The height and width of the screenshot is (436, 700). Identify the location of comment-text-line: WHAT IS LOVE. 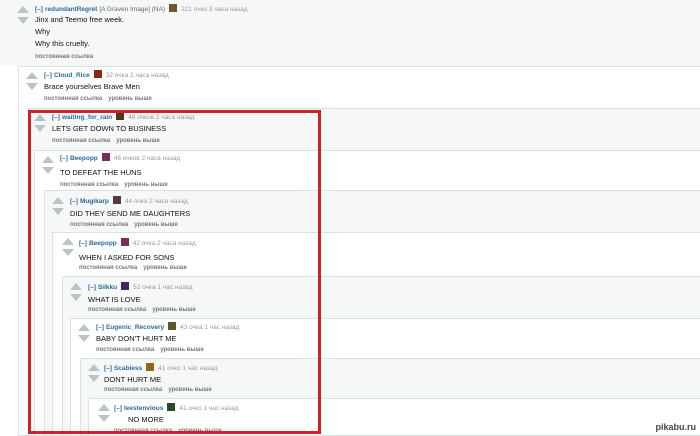
(114, 299).